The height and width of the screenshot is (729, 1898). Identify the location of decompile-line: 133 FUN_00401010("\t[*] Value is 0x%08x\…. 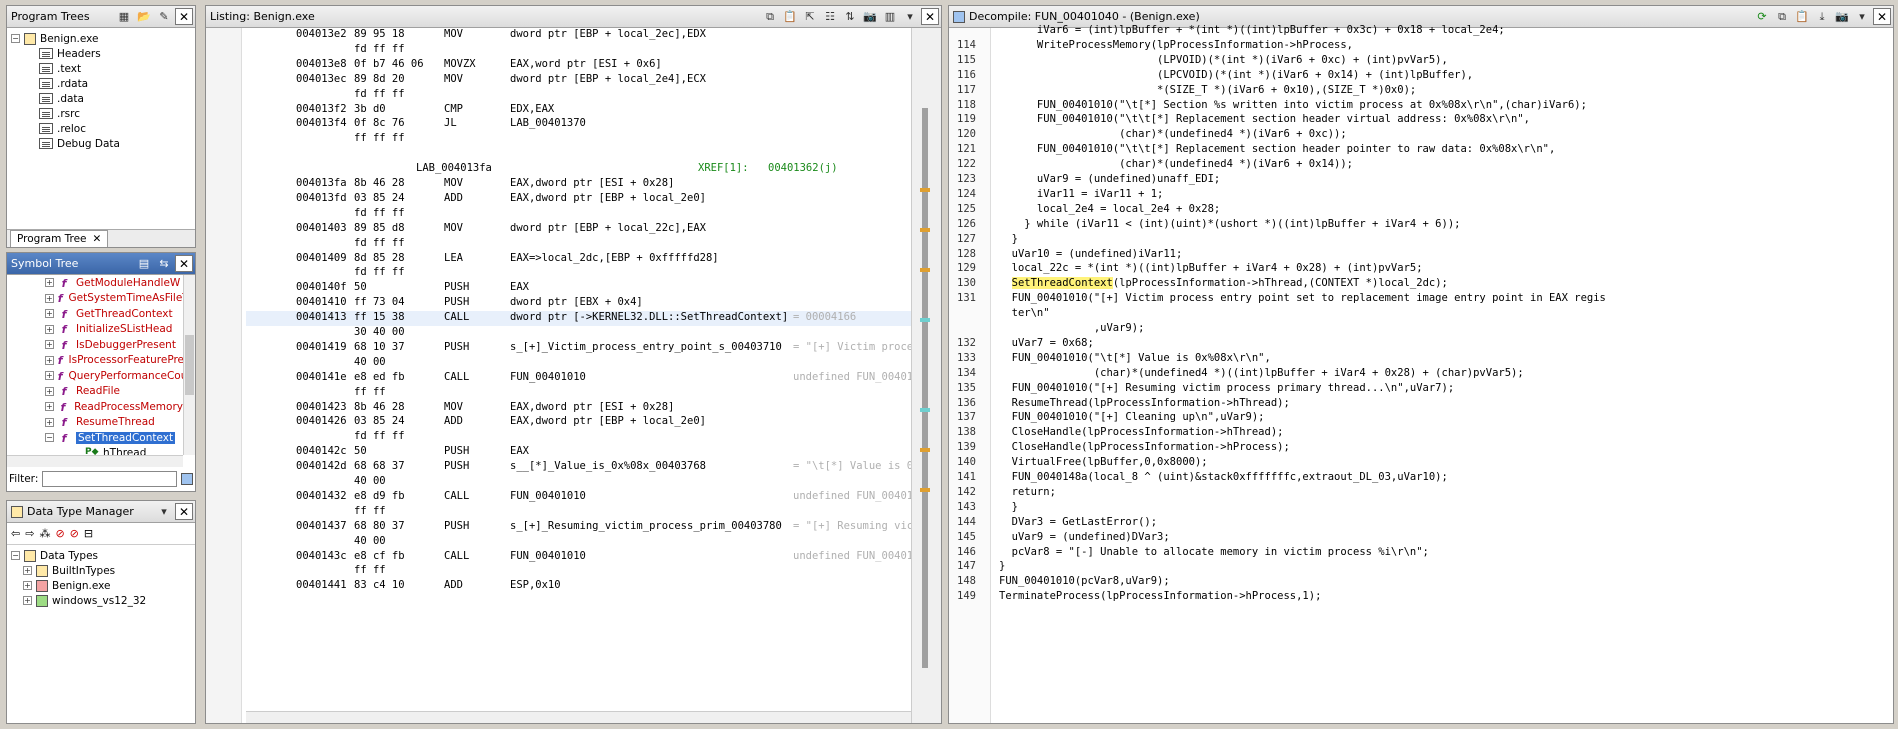
(1421, 359).